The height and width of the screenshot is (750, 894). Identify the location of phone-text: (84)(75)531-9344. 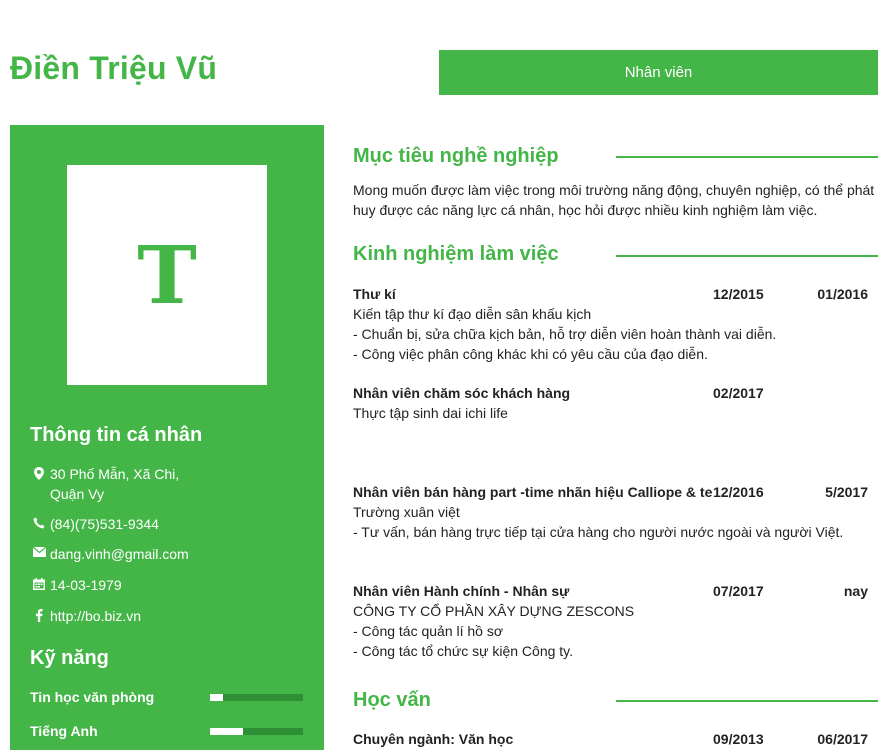
(104, 524).